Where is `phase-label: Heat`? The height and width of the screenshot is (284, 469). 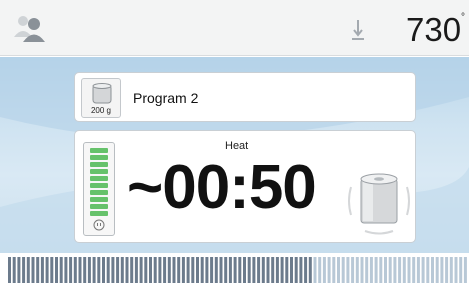 phase-label: Heat is located at coordinates (237, 146).